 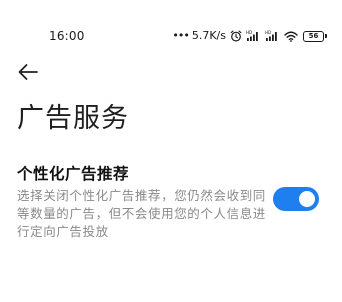 What do you see at coordinates (180, 35) in the screenshot?
I see `notification-dots: •••` at bounding box center [180, 35].